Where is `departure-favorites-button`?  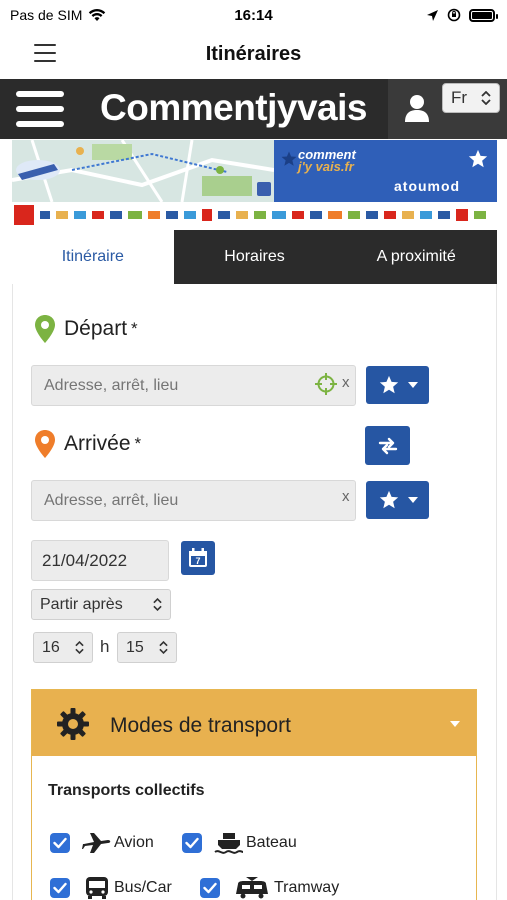 departure-favorites-button is located at coordinates (397, 385).